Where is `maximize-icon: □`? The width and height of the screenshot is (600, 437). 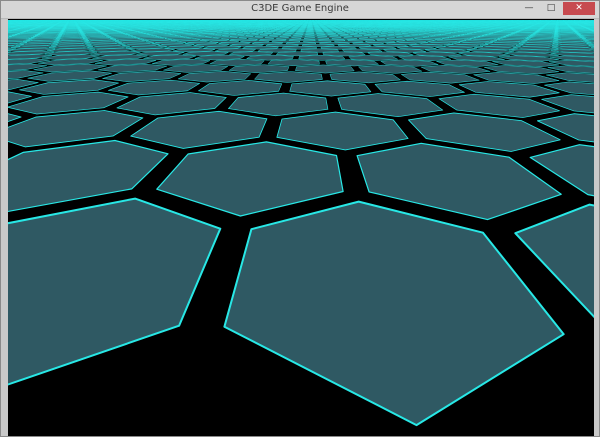 maximize-icon: □ is located at coordinates (551, 8).